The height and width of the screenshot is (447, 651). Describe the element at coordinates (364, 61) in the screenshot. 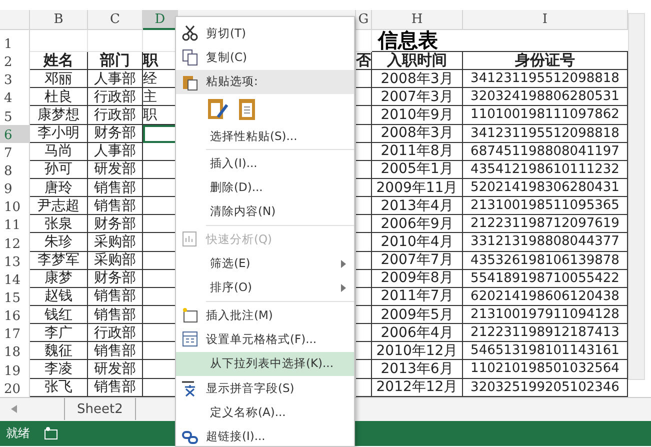

I see `table-cell: 否` at that location.